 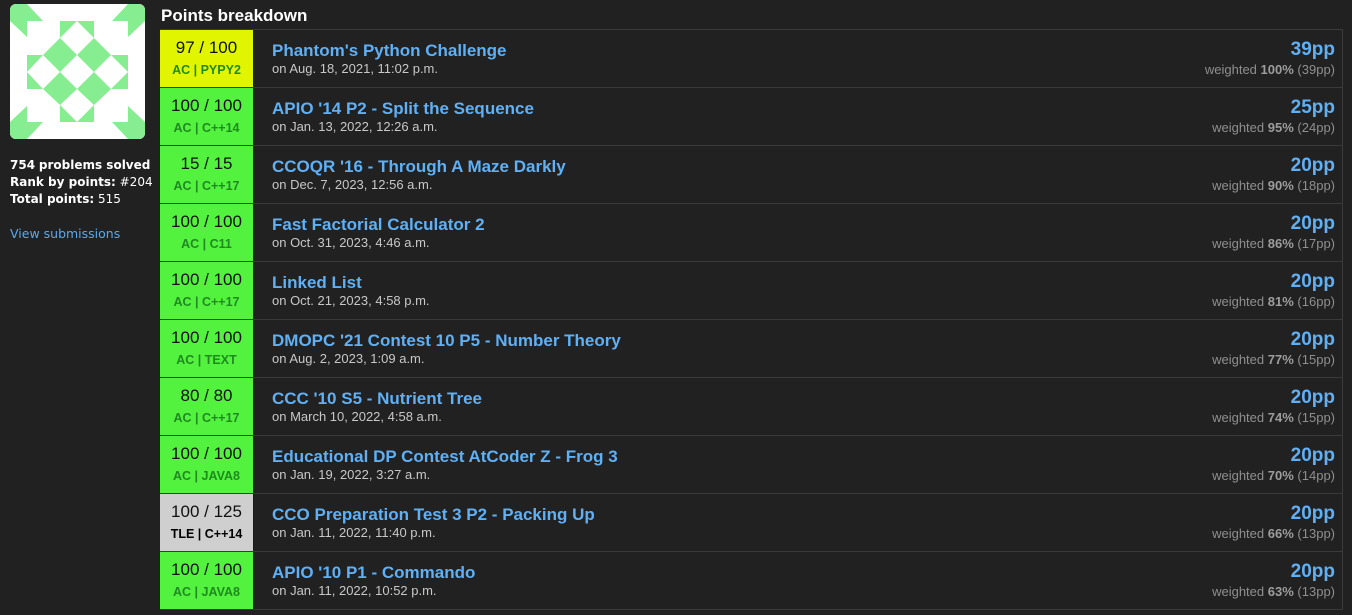 I want to click on section-title: Points breakdown, so click(x=234, y=15).